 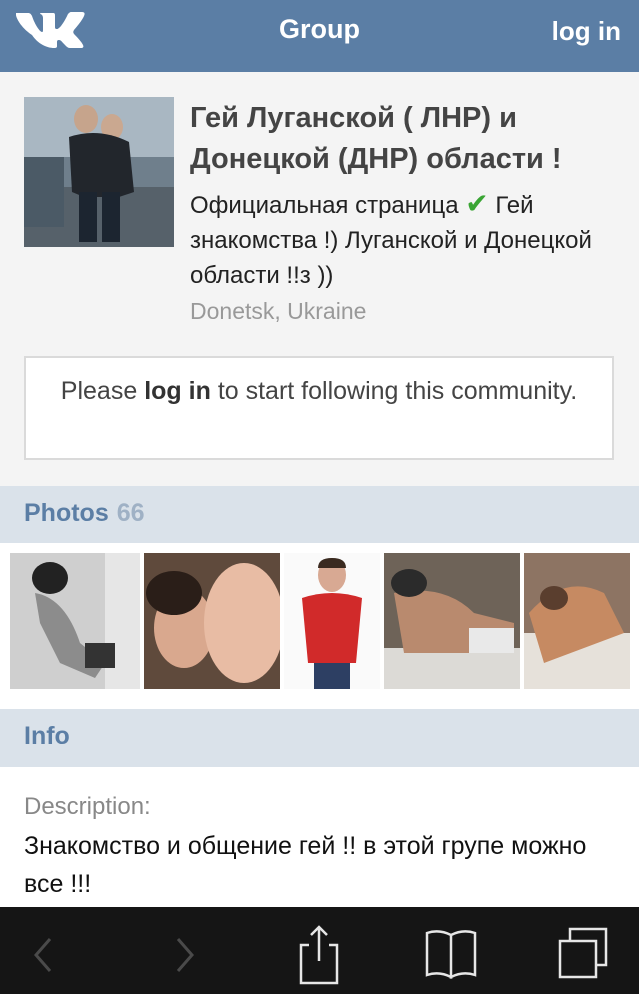 What do you see at coordinates (319, 955) in the screenshot?
I see `share-icon` at bounding box center [319, 955].